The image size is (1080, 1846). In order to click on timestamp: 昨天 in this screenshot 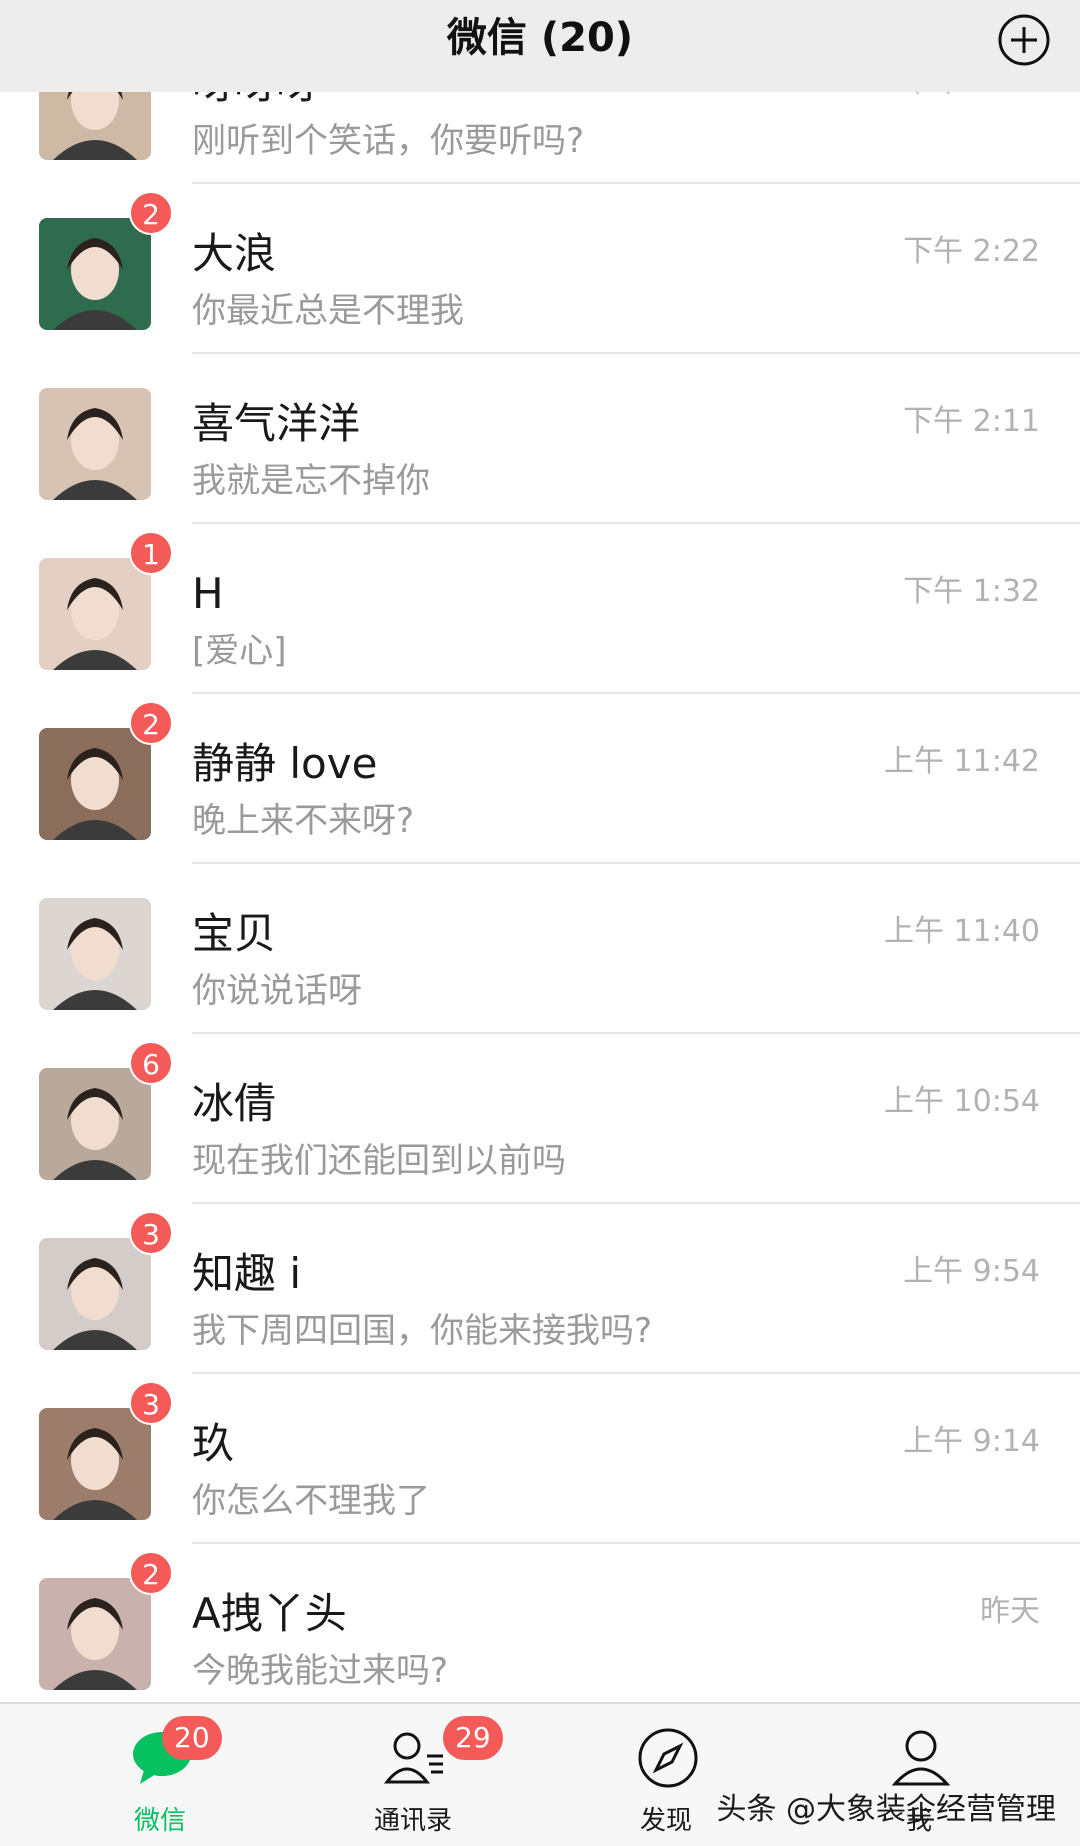, I will do `click(1010, 1611)`.